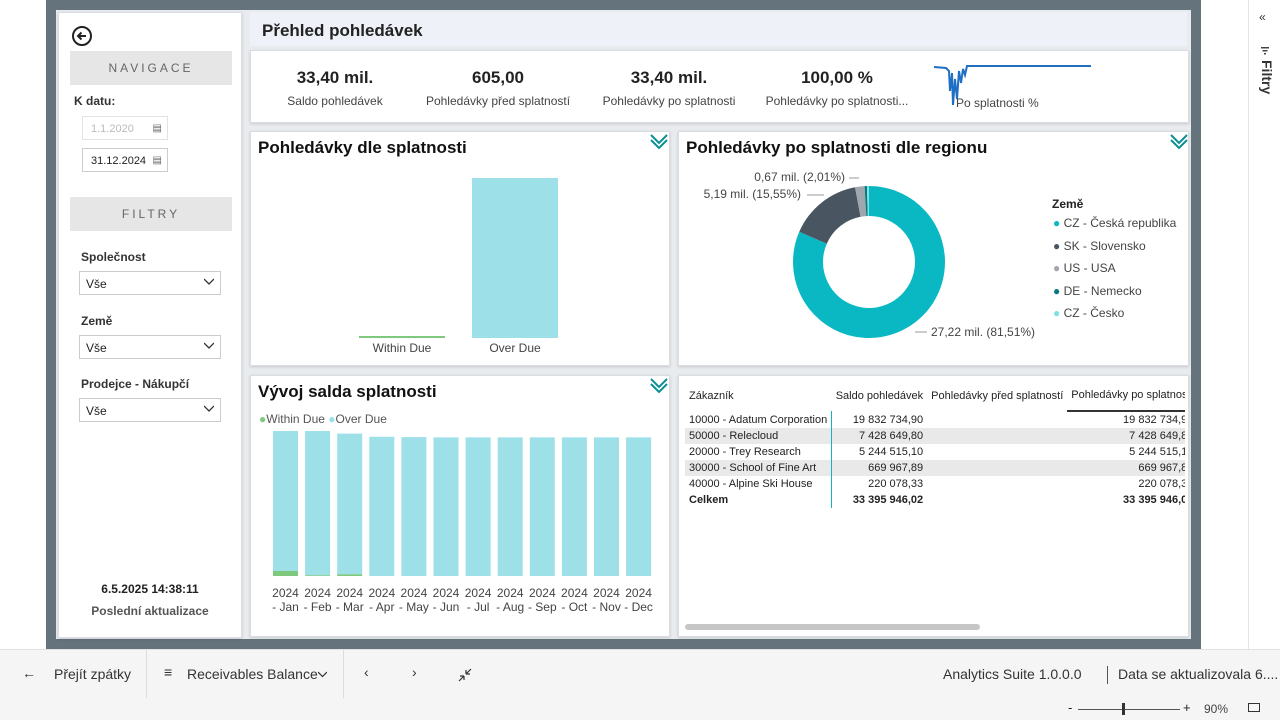 The image size is (1280, 720). I want to click on x-tick-label: - May, so click(414, 607).